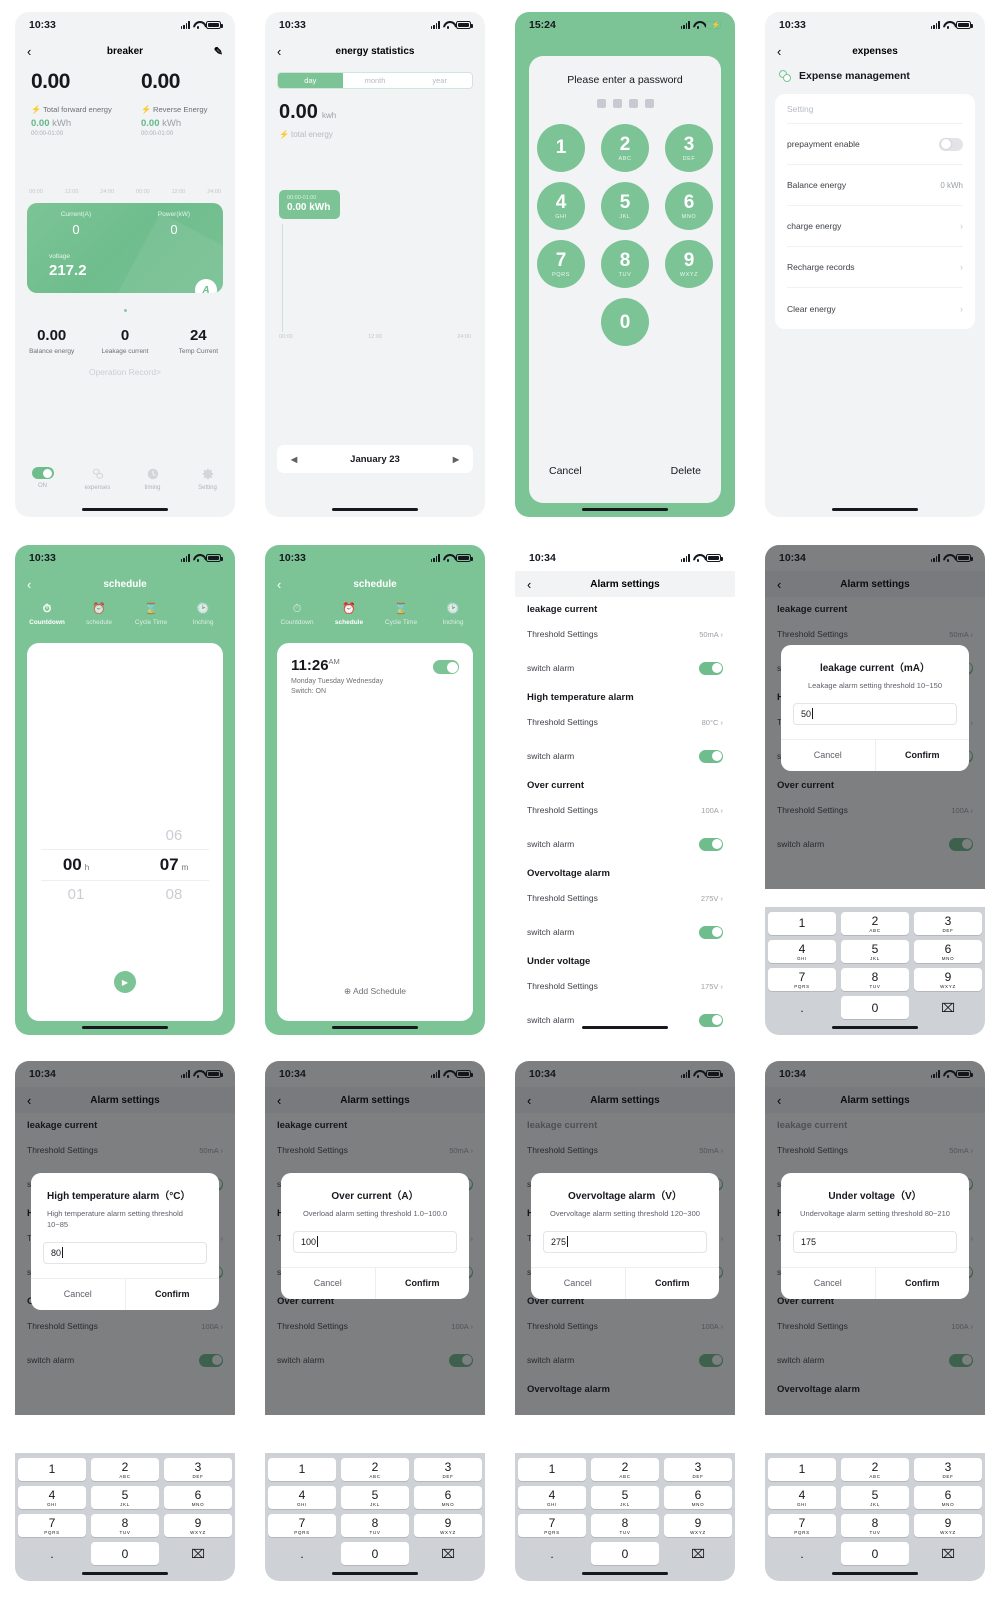  I want to click on tab-cycle-time: ⌛ Cycle Time, so click(401, 614).